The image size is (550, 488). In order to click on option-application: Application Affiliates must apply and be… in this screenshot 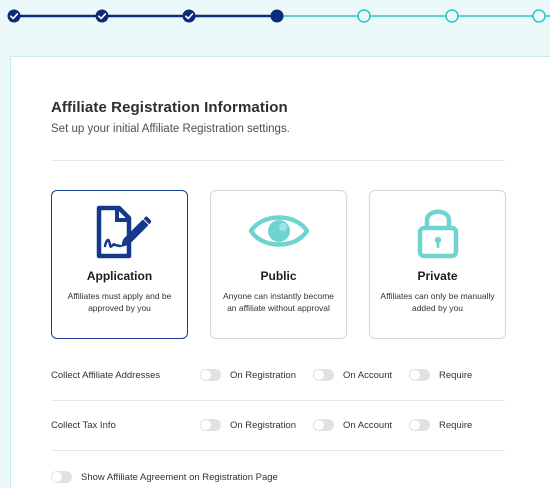, I will do `click(119, 264)`.